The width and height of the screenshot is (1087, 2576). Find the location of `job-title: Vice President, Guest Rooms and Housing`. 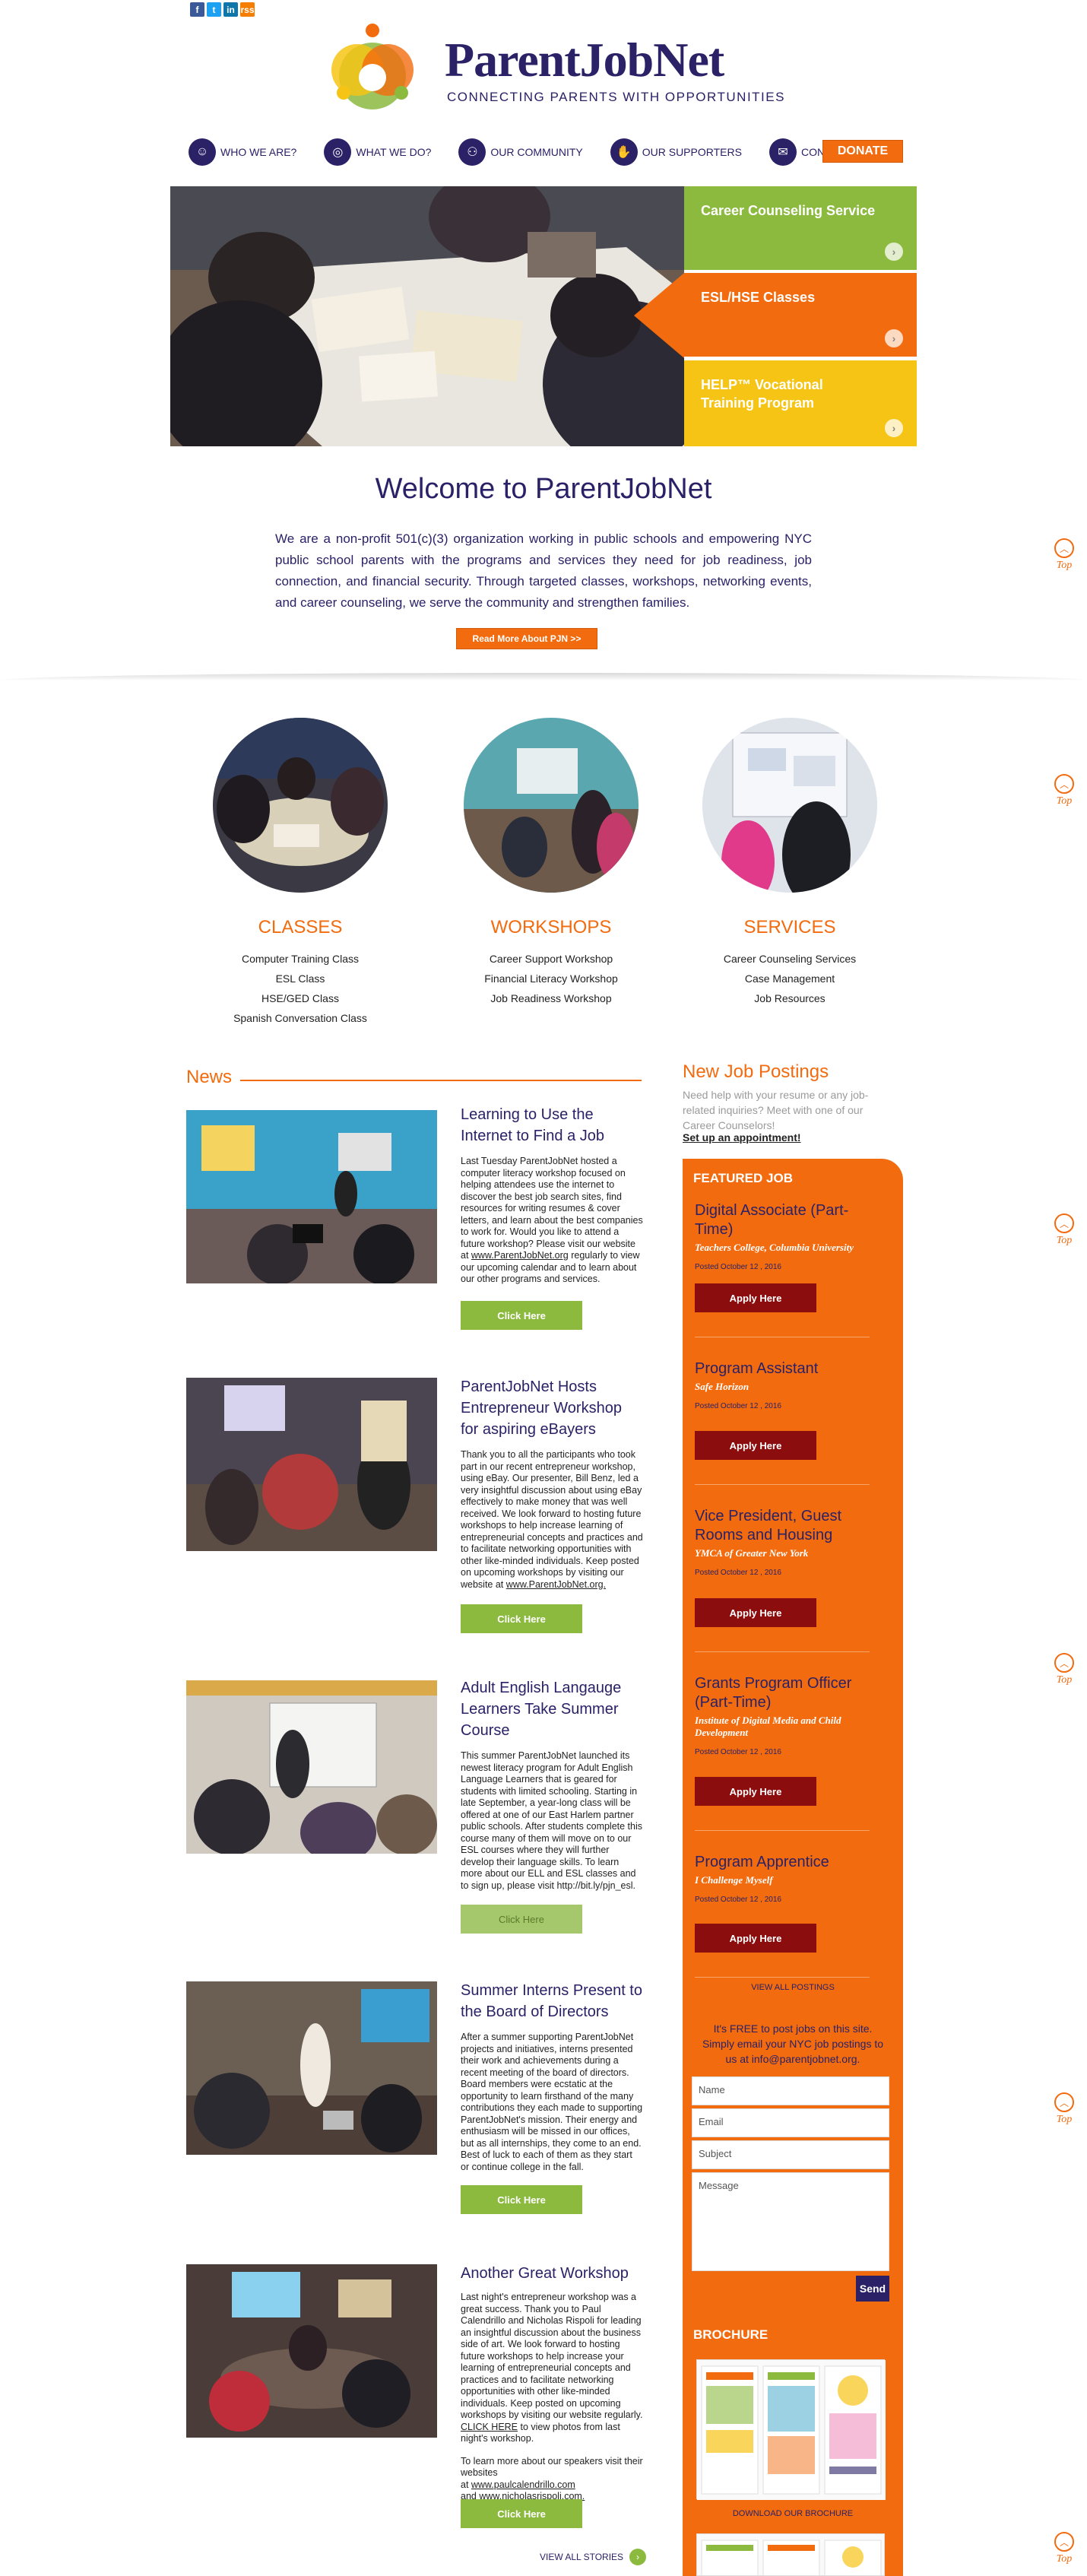

job-title: Vice President, Guest Rooms and Housing is located at coordinates (790, 1526).